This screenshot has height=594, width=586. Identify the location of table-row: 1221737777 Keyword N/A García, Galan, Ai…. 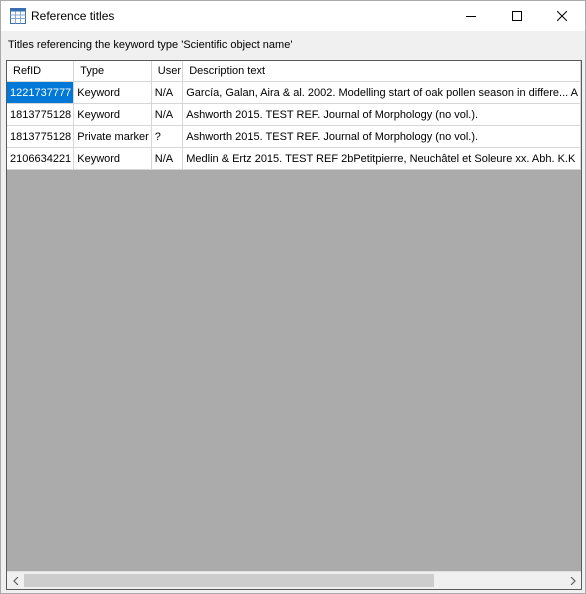
(294, 92).